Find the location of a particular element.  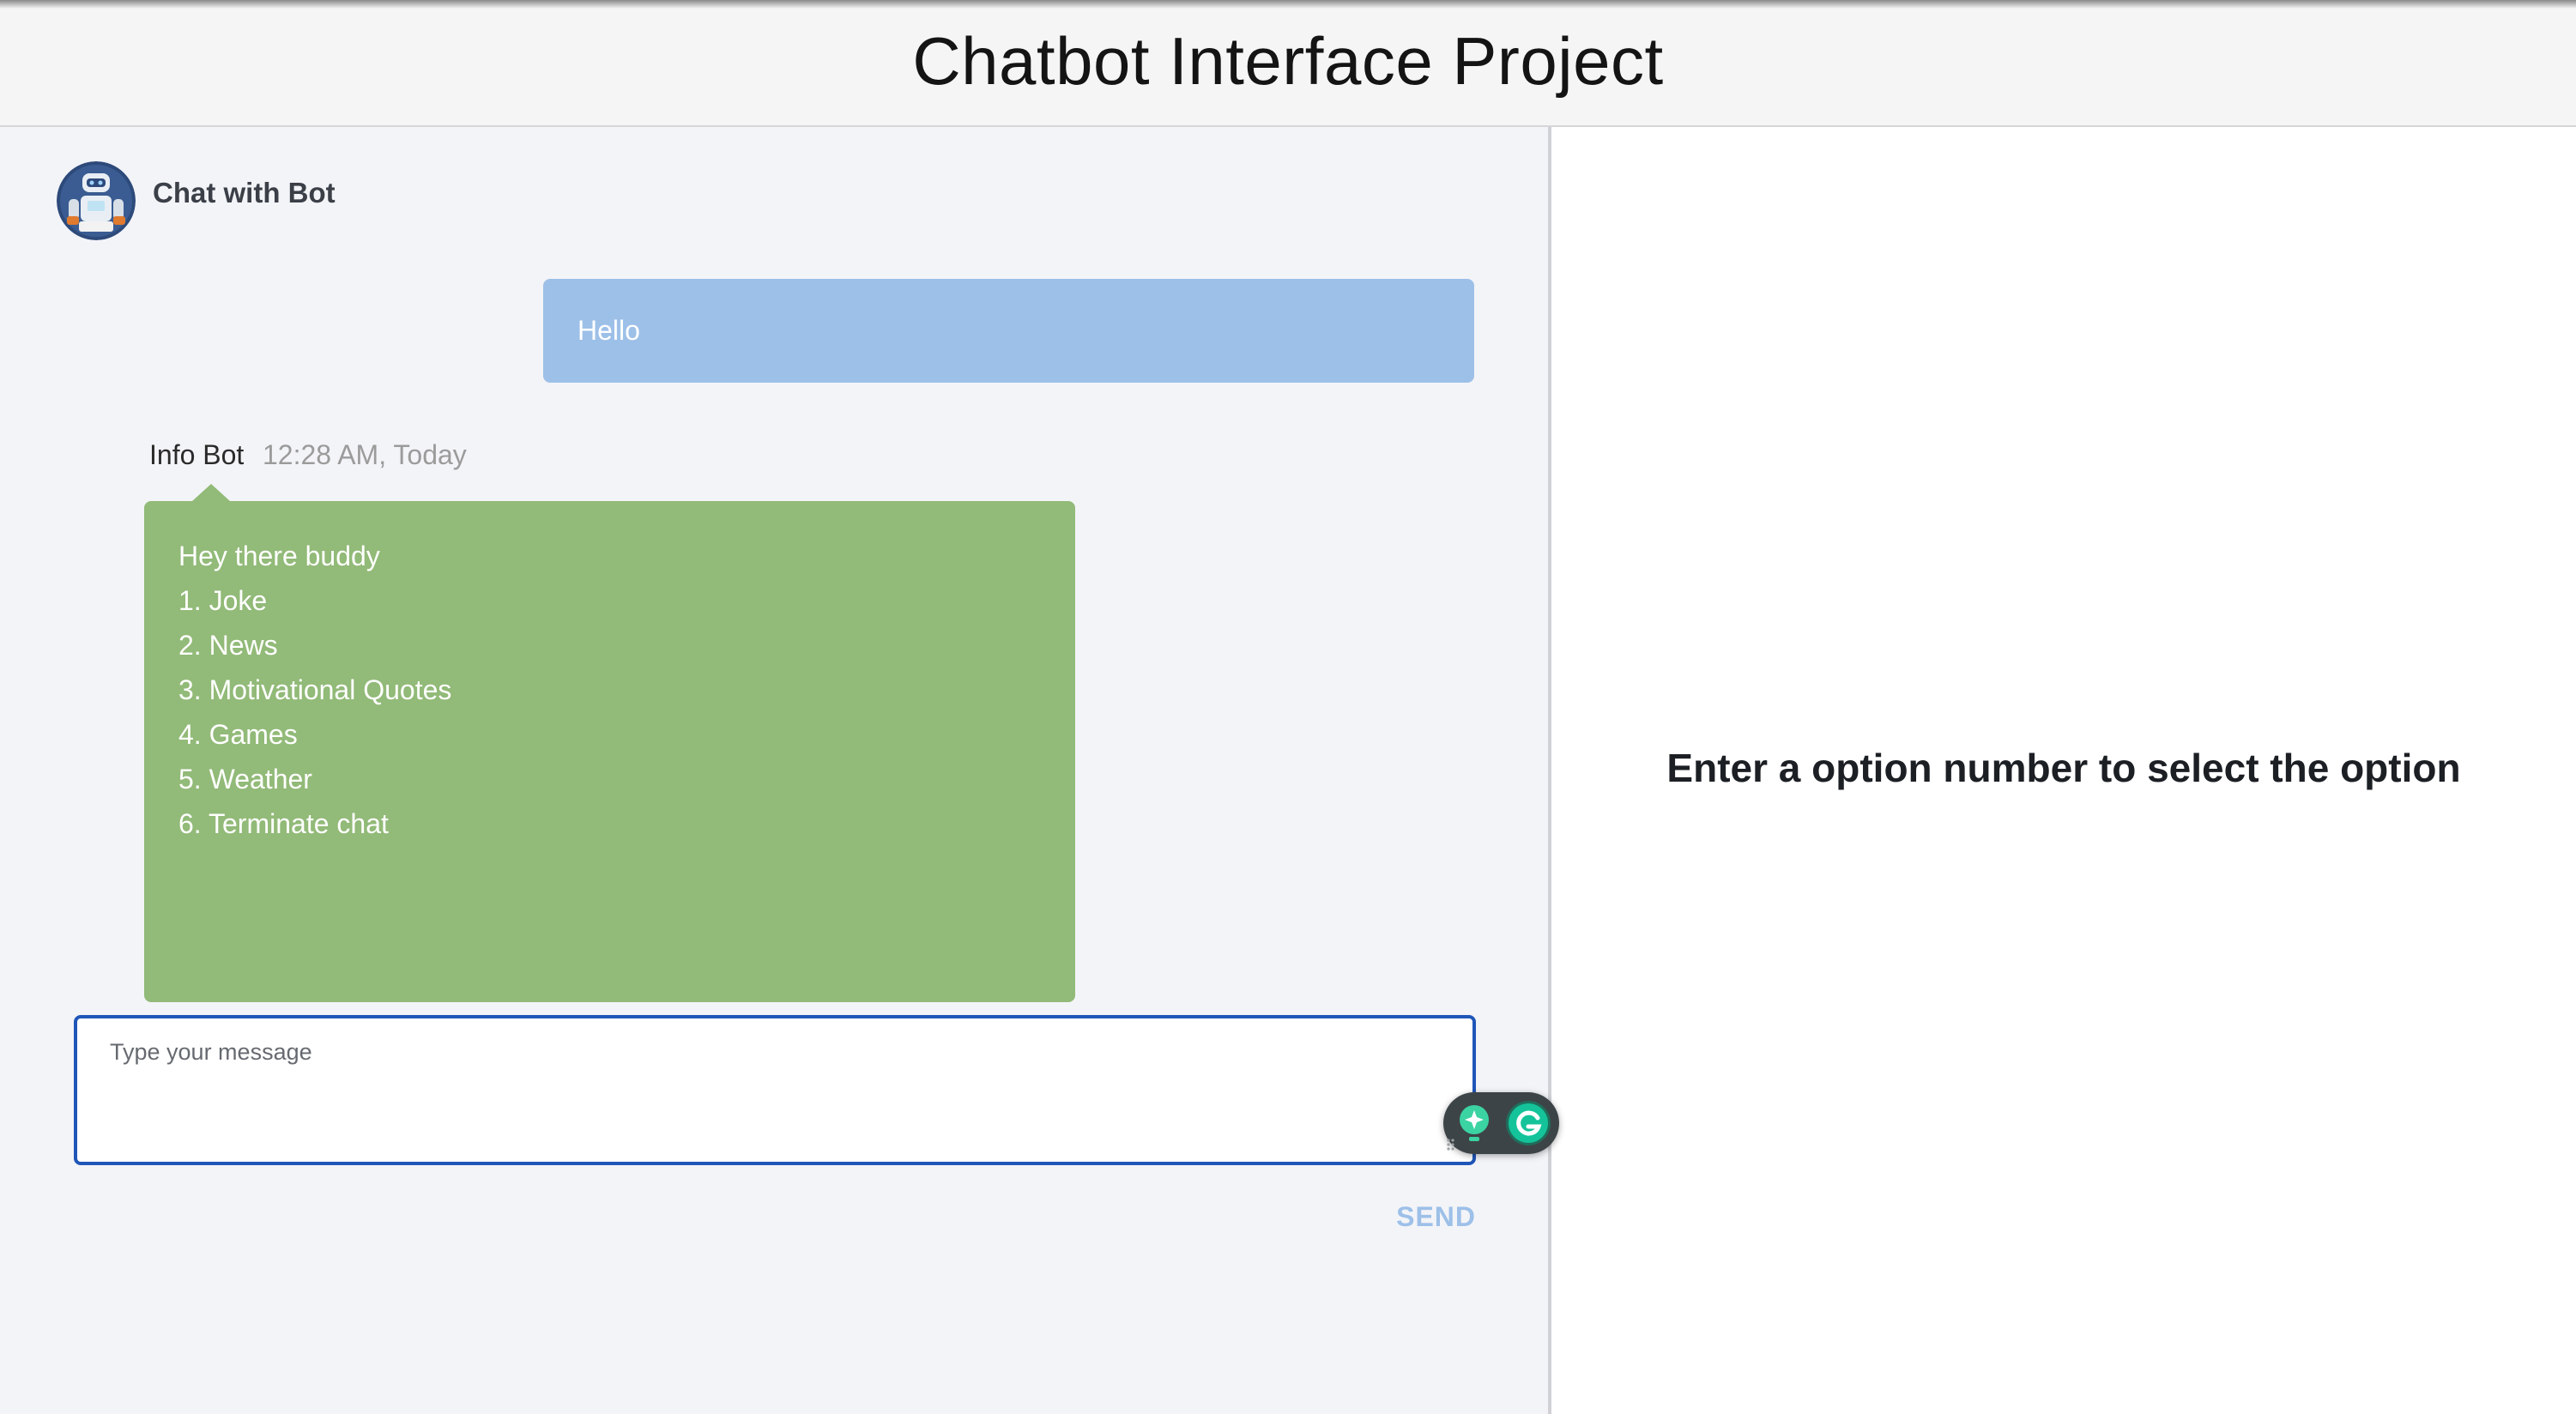

bot-message-line: 3. Motivational Quotes is located at coordinates (315, 689).